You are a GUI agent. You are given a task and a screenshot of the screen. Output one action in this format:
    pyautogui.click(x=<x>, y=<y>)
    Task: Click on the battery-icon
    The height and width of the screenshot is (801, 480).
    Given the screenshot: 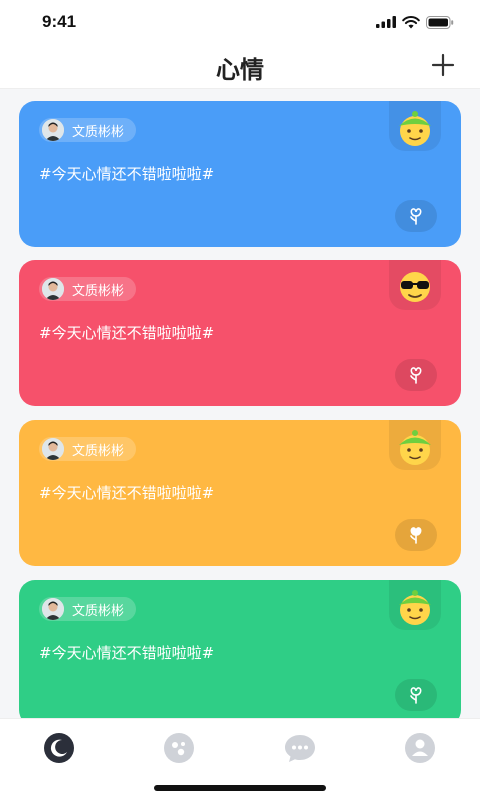 What is the action you would take?
    pyautogui.click(x=440, y=22)
    